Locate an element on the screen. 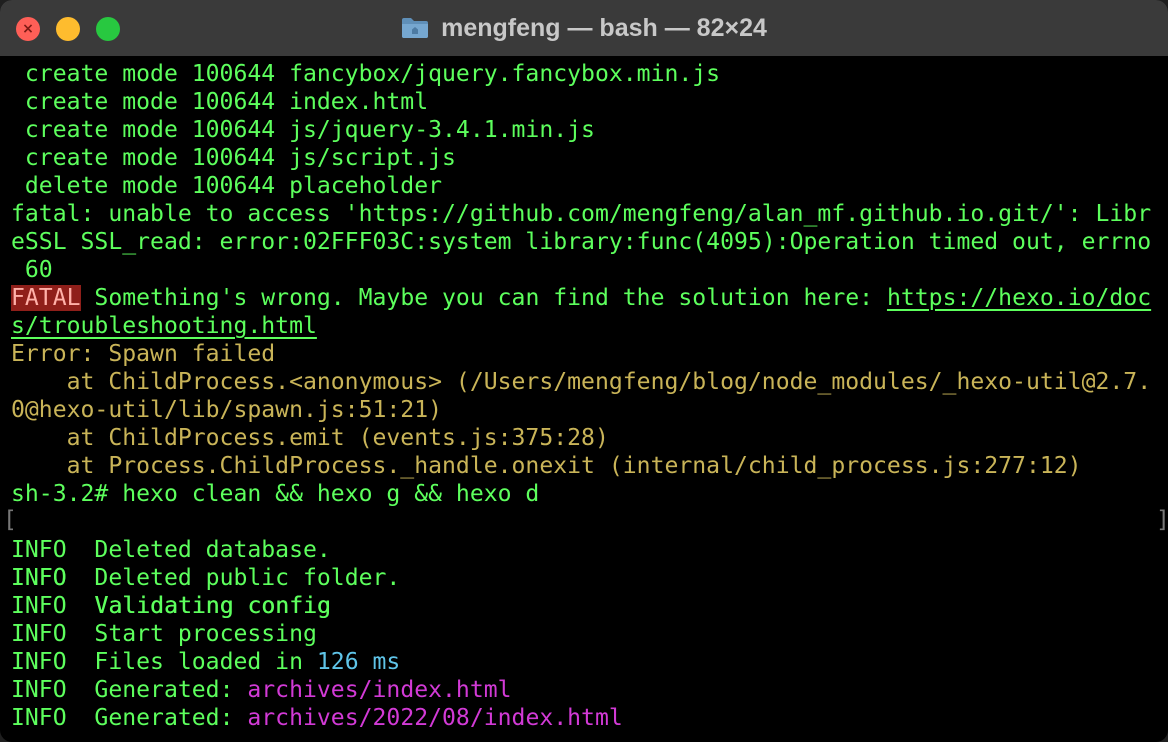 The width and height of the screenshot is (1168, 742). window-title: mengfeng — bash — 82×24 is located at coordinates (604, 27).